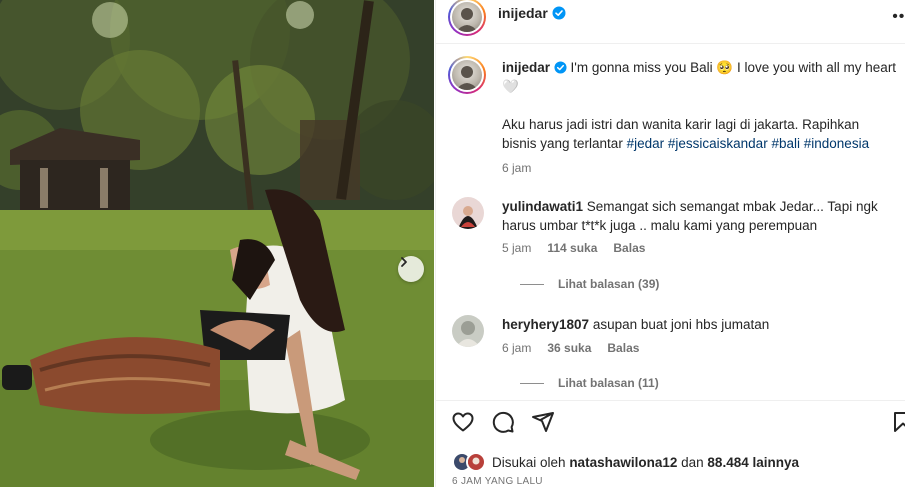  I want to click on comment-meta: 6 jam 36 suka Balas, so click(570, 348).